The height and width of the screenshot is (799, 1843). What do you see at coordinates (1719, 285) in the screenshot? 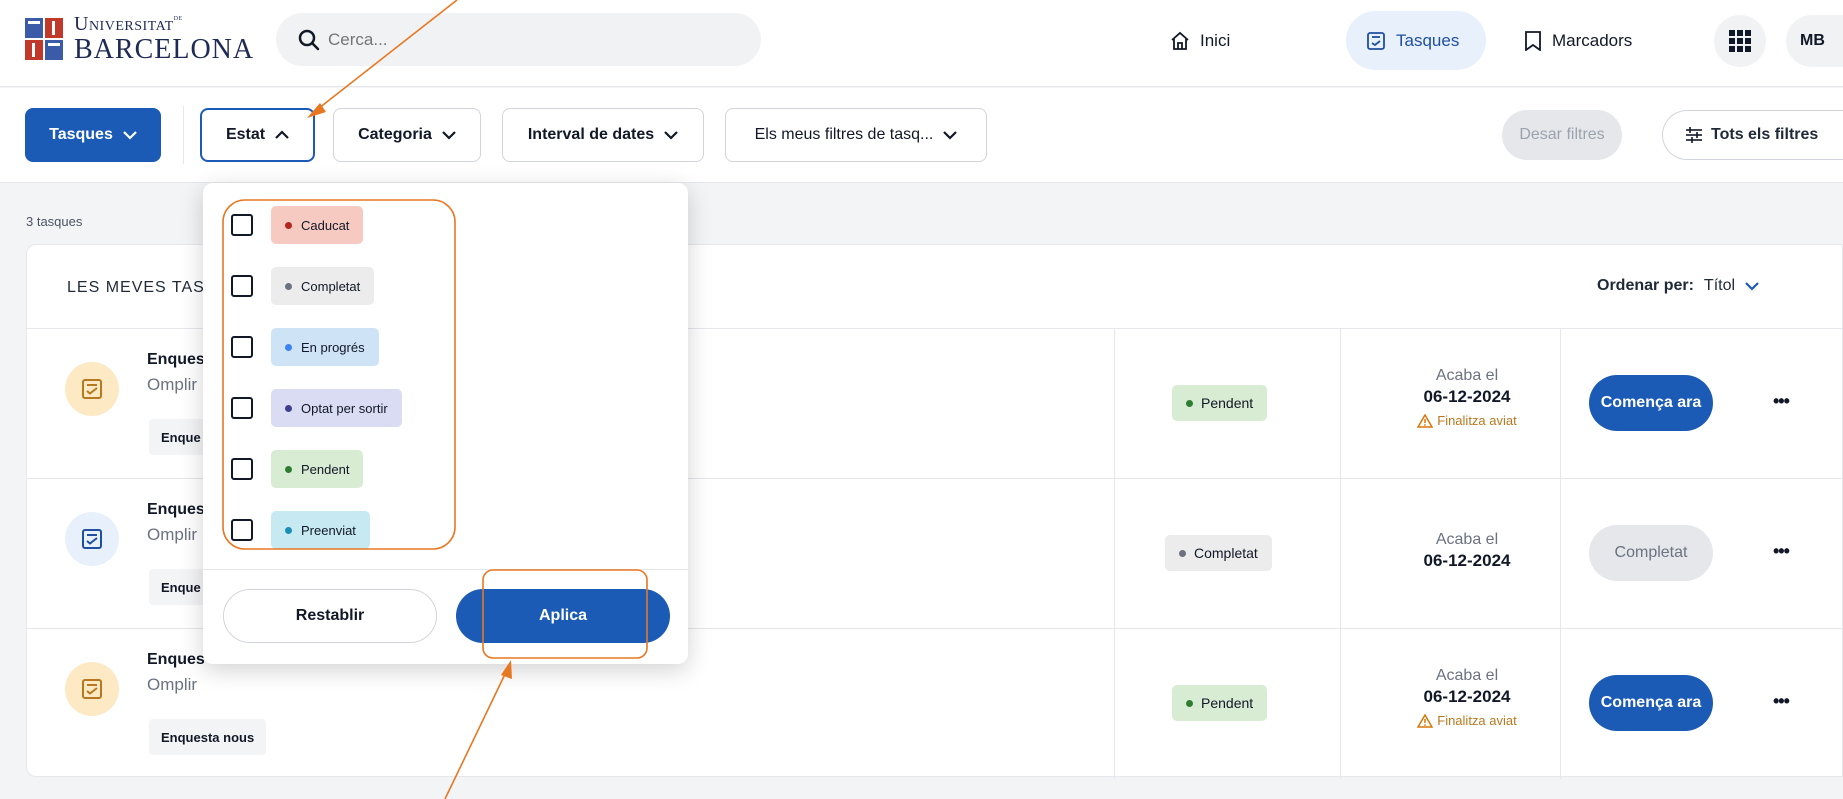
I see `sort-value: Títol` at bounding box center [1719, 285].